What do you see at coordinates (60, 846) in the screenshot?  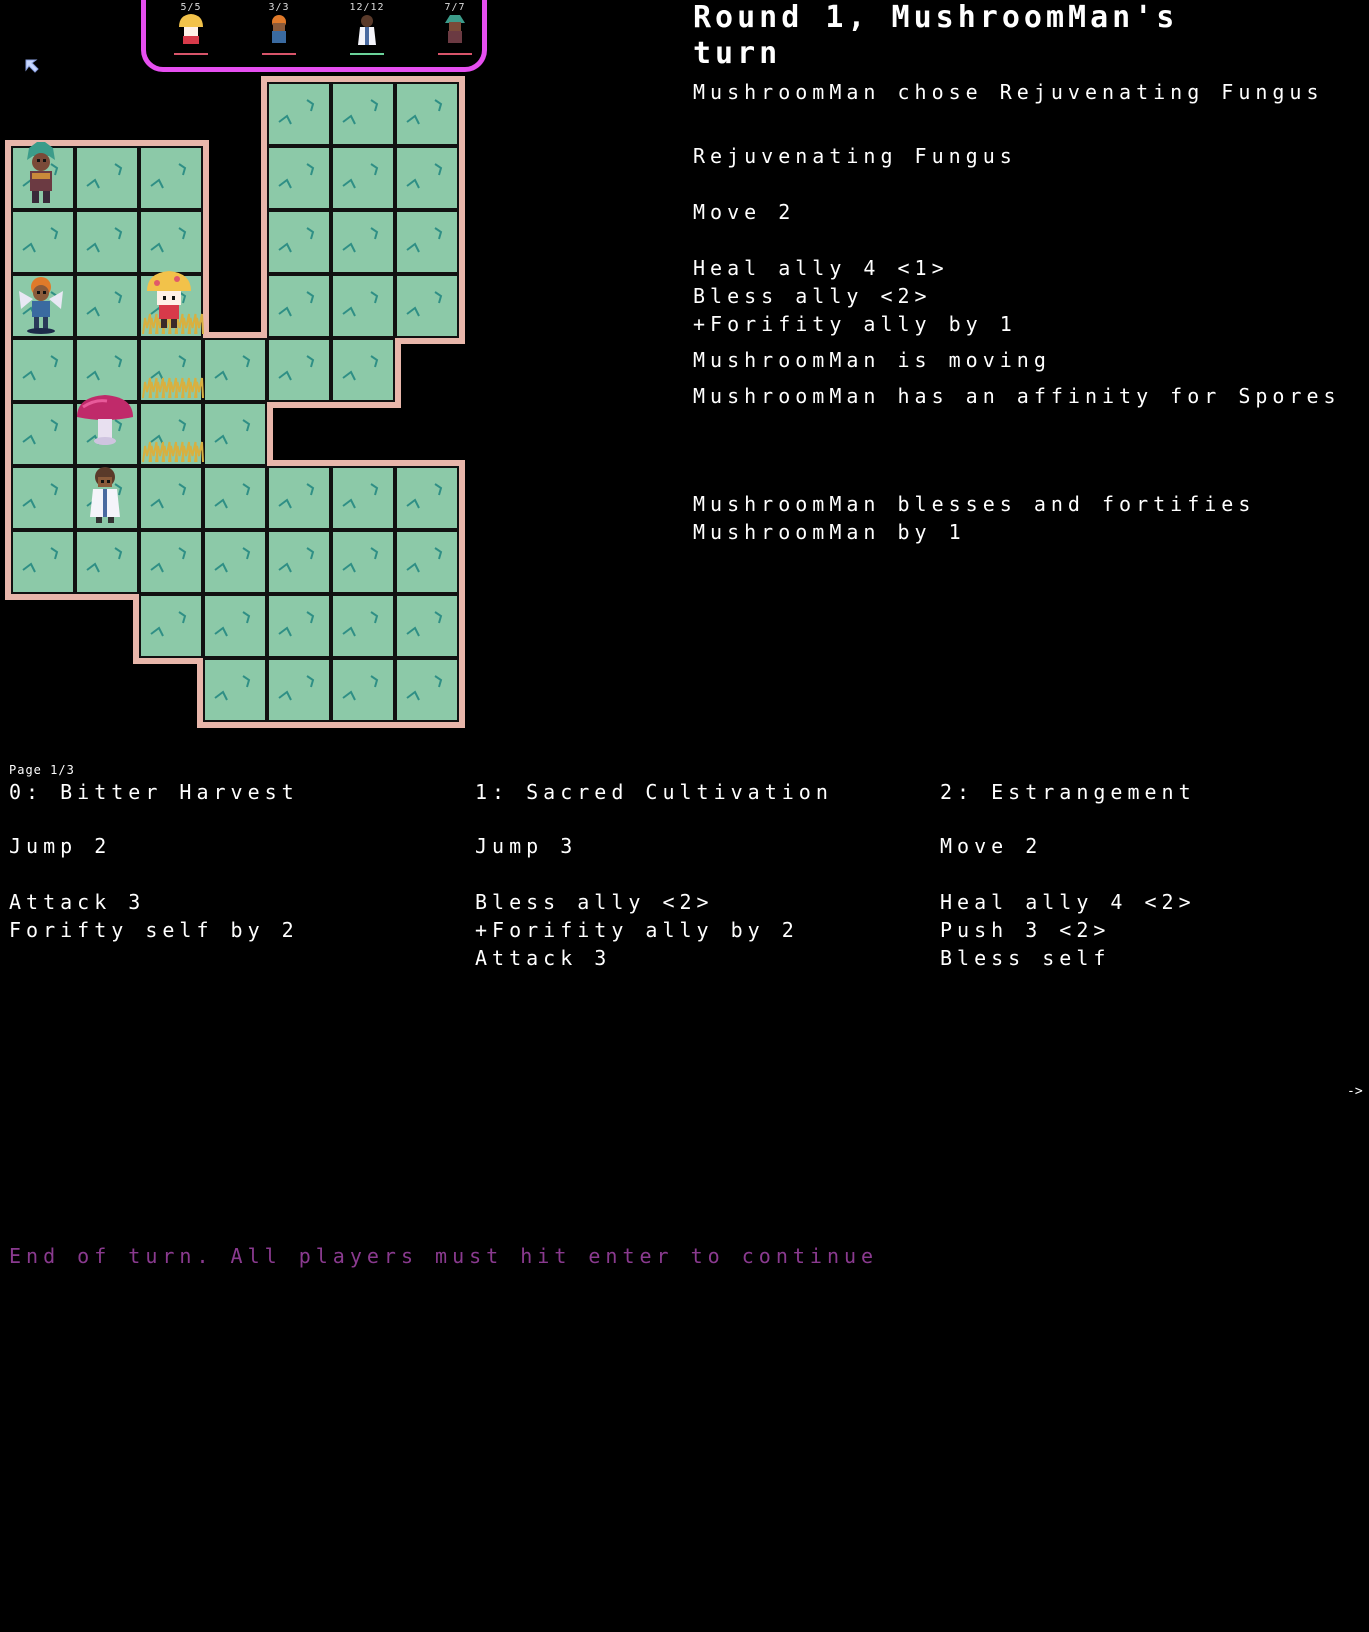 I see `card-move: Jump 2` at bounding box center [60, 846].